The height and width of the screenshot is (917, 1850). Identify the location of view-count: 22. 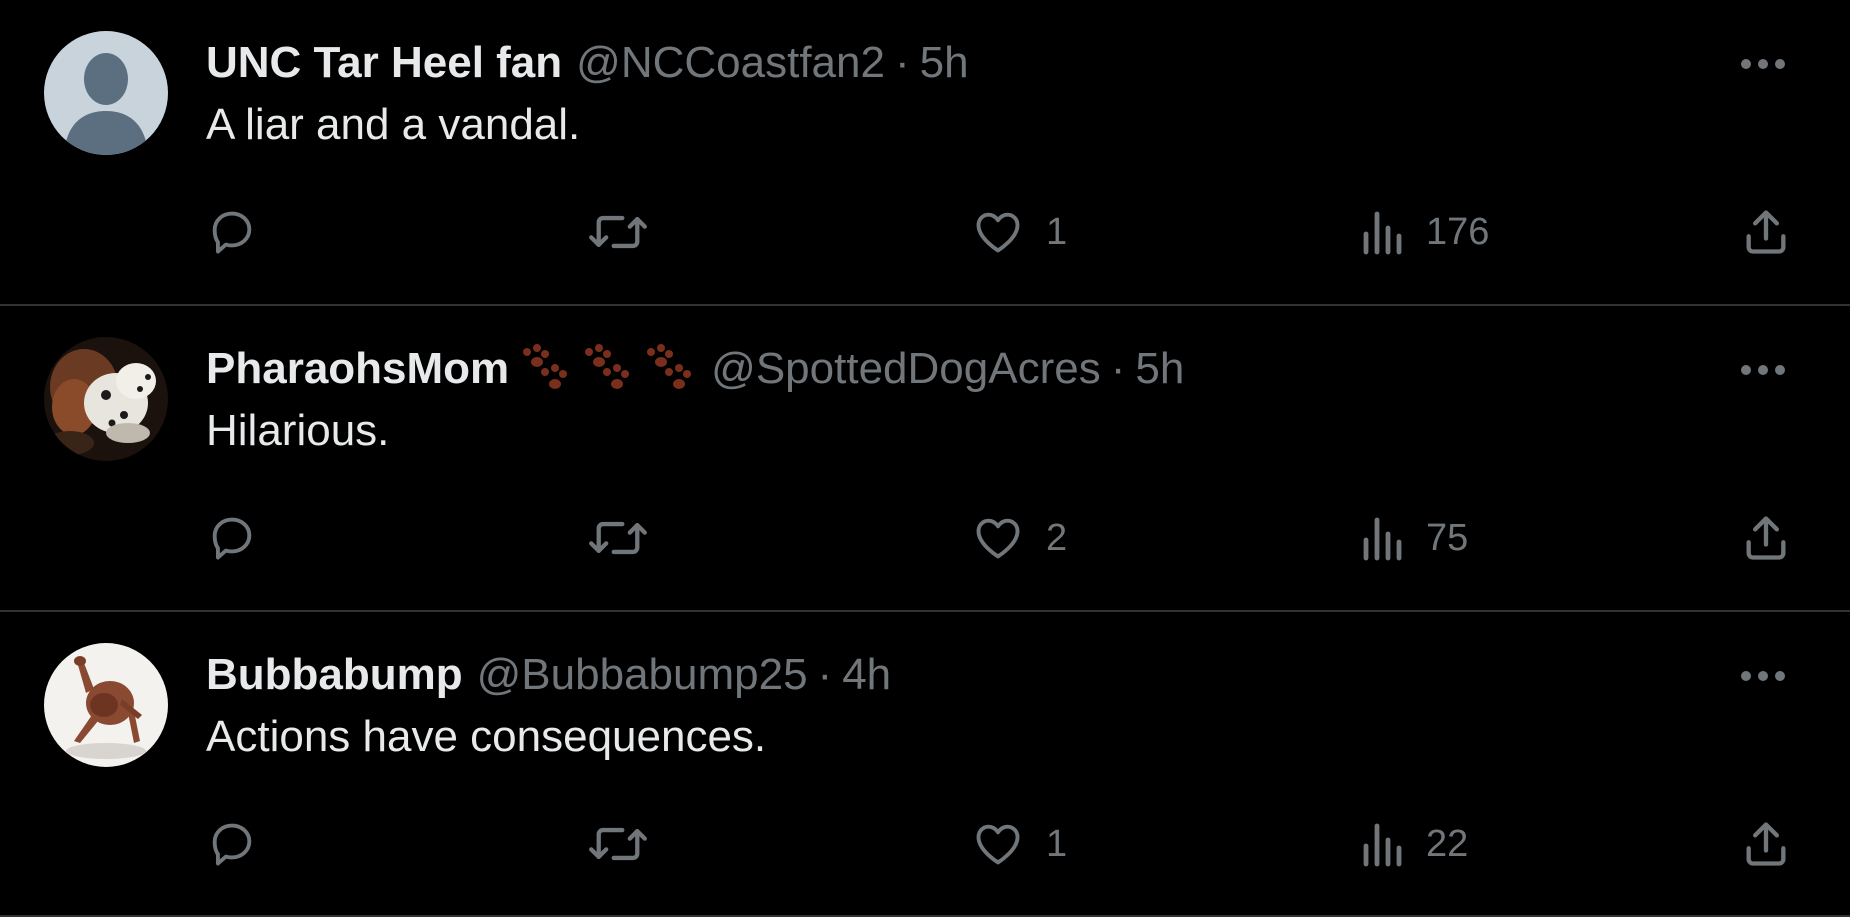
(1447, 843).